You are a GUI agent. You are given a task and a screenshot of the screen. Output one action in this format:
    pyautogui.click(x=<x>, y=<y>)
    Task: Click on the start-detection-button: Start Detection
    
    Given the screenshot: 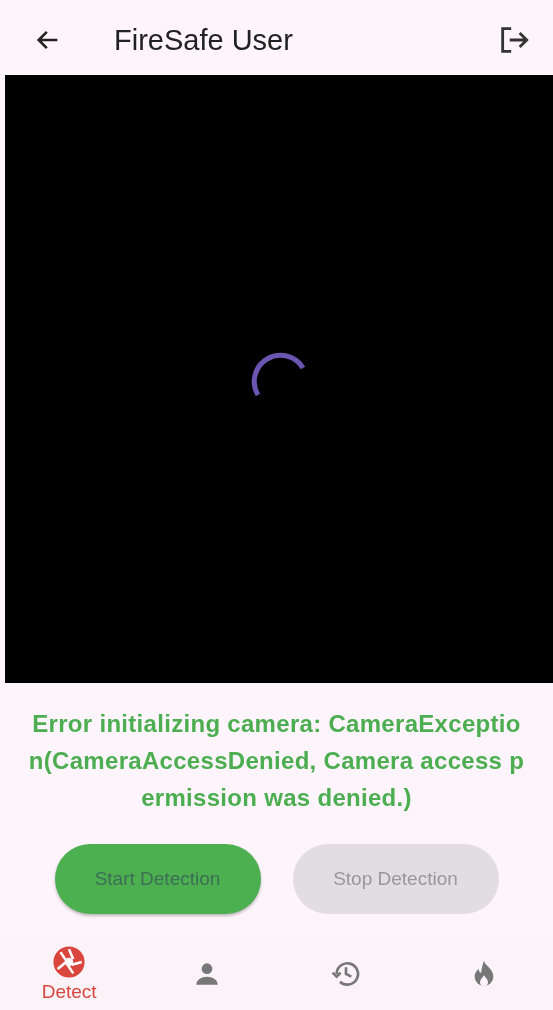 What is the action you would take?
    pyautogui.click(x=157, y=879)
    